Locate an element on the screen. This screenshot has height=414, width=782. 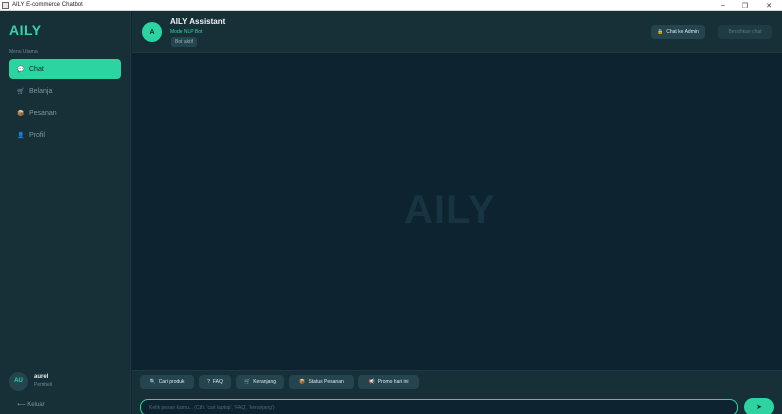
app-icon is located at coordinates (5, 5).